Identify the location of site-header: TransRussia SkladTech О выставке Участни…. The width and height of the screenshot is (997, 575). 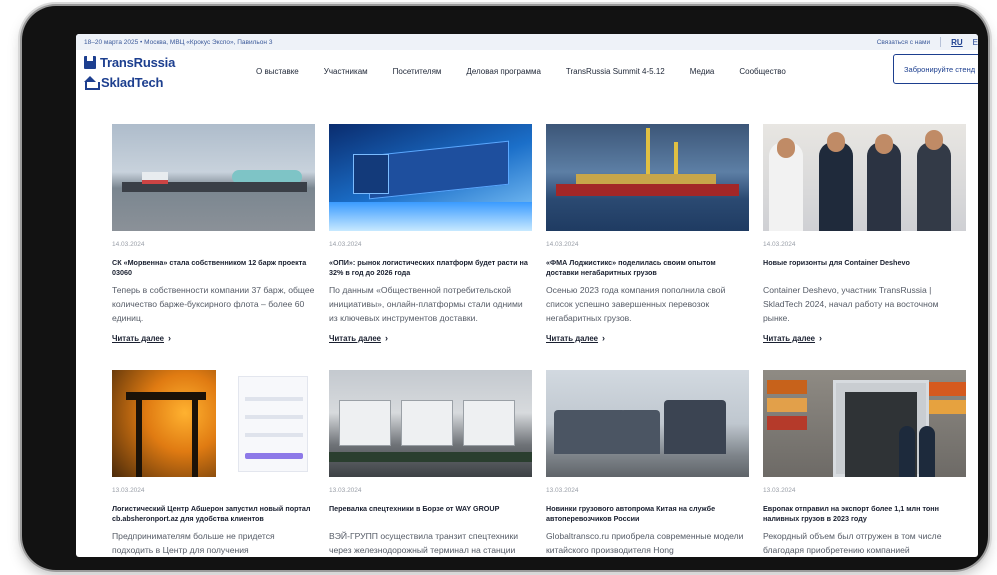
(527, 73).